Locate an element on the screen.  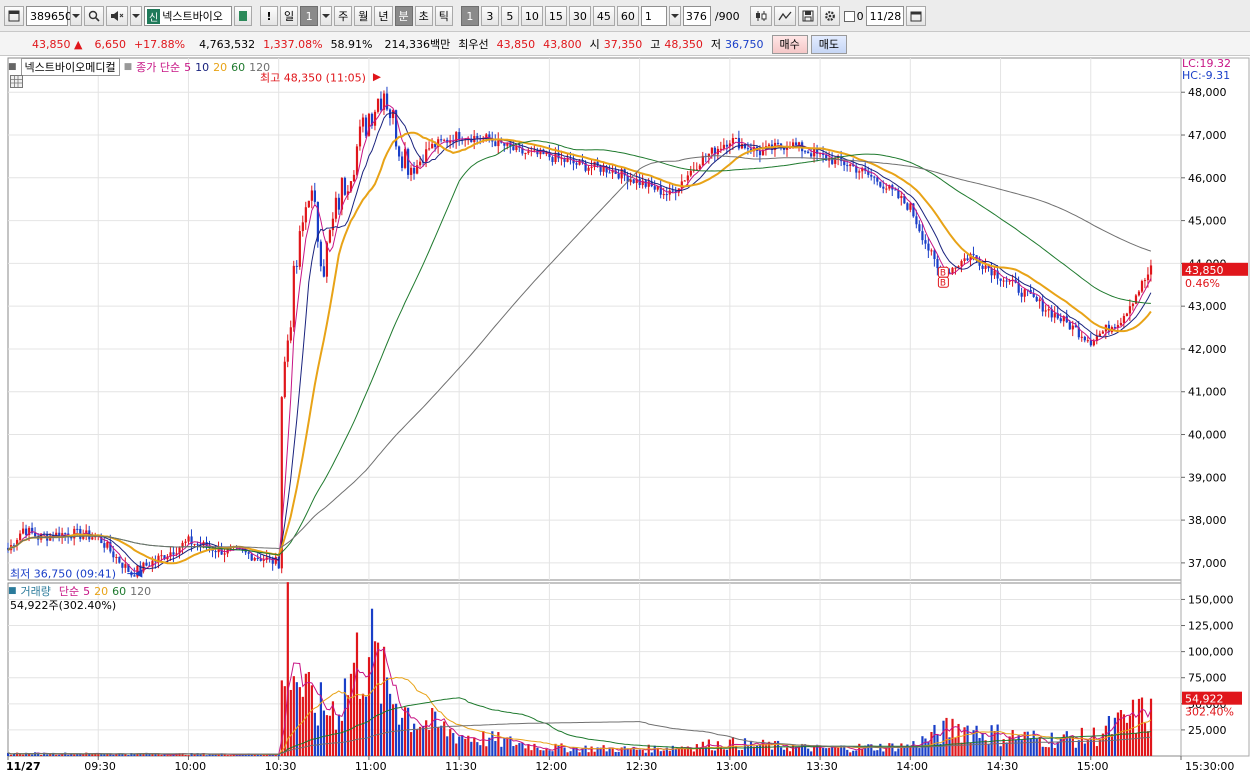
speaker-icon is located at coordinates (117, 16).